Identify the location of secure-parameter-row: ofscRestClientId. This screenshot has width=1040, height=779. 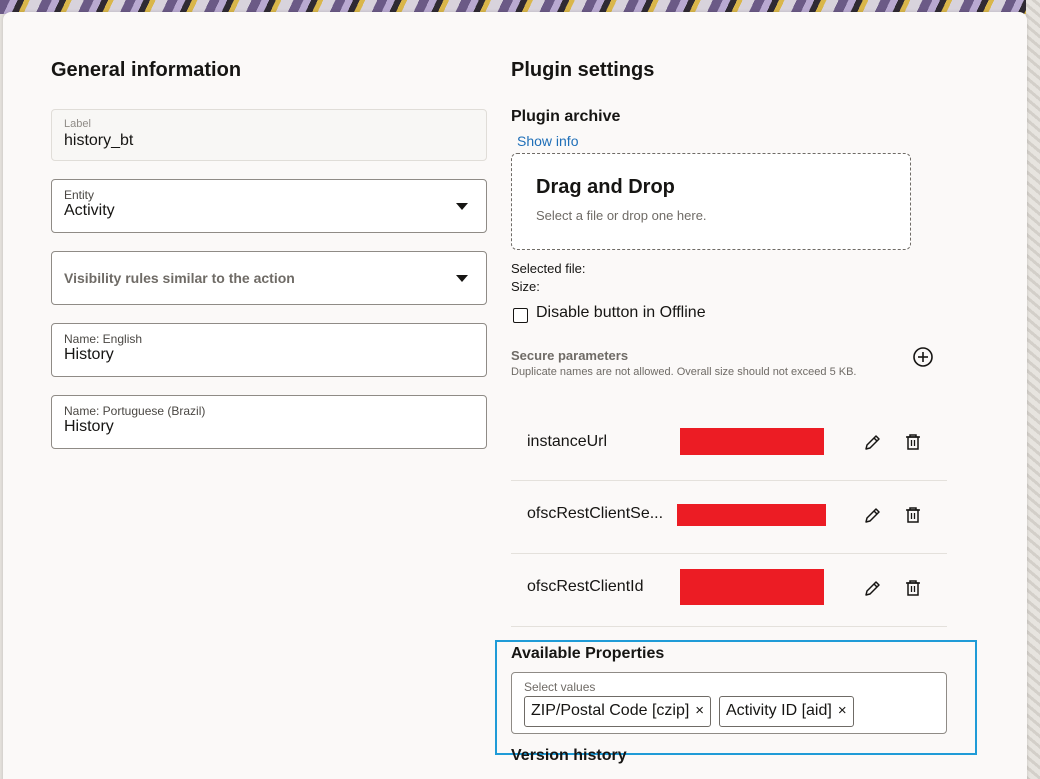
(729, 590).